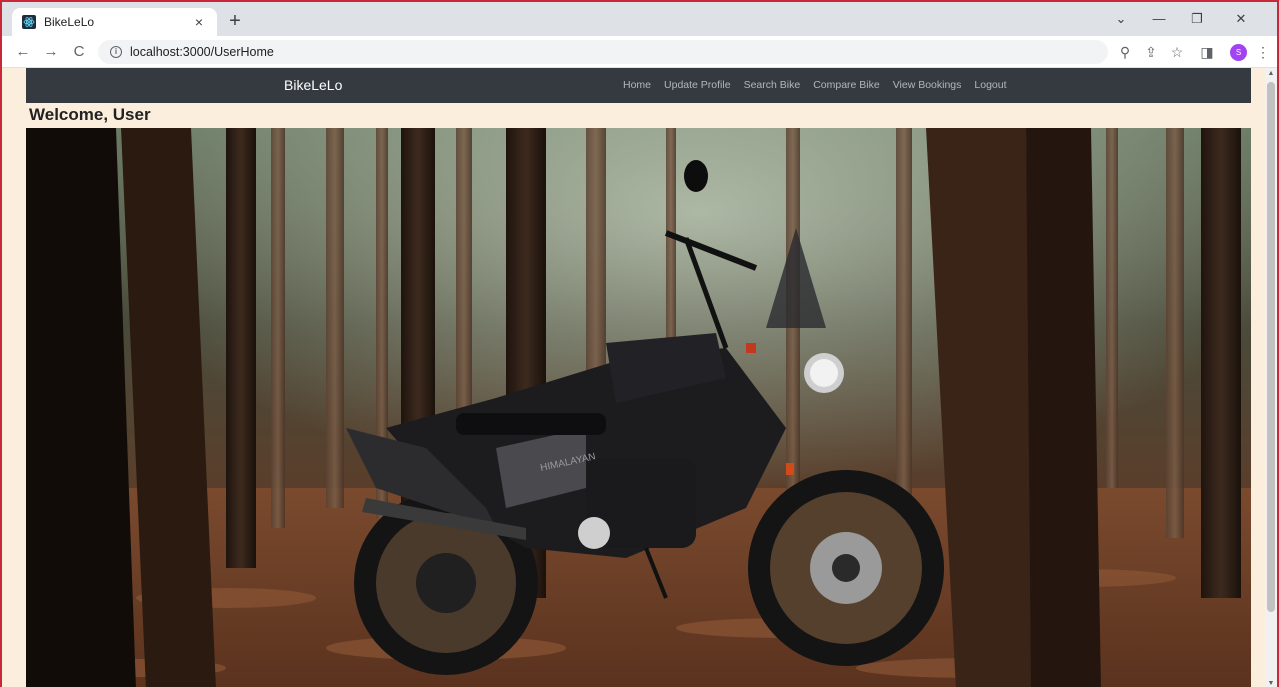  Describe the element at coordinates (1238, 52) in the screenshot. I see `profile-avatar: S` at that location.